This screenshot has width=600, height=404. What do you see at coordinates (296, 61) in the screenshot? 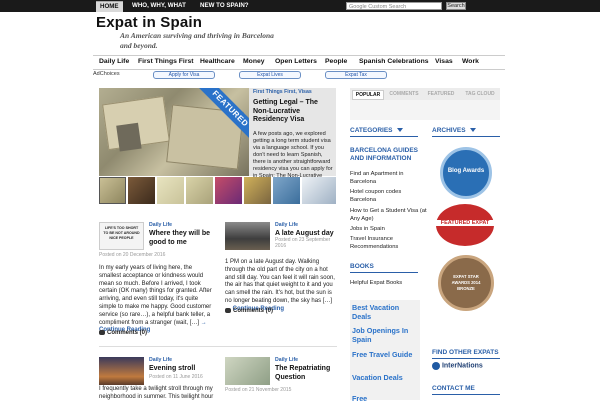
I see `nav-open-letters: Open Letters` at bounding box center [296, 61].